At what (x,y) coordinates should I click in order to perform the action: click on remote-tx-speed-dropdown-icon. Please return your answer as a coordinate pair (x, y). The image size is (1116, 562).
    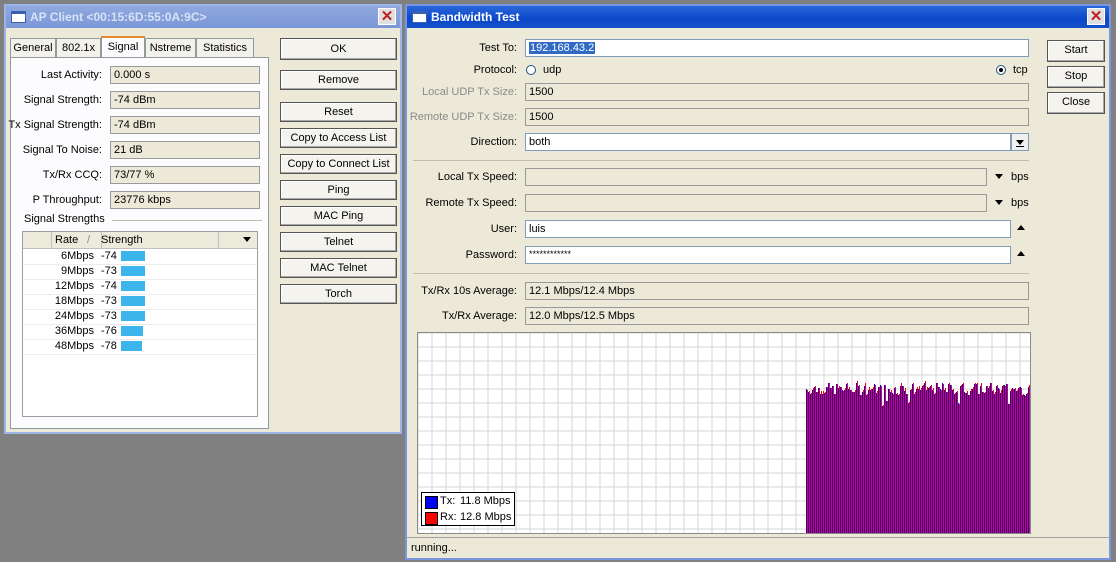
    Looking at the image, I should click on (999, 202).